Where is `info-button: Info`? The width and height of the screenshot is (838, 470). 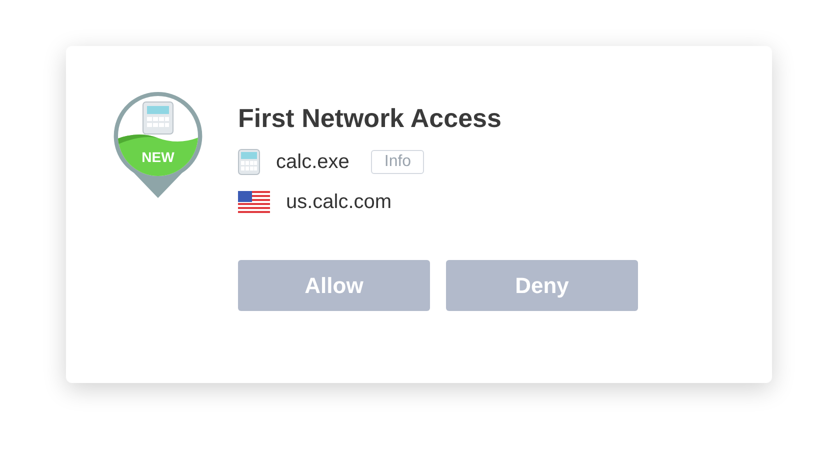 info-button: Info is located at coordinates (397, 162).